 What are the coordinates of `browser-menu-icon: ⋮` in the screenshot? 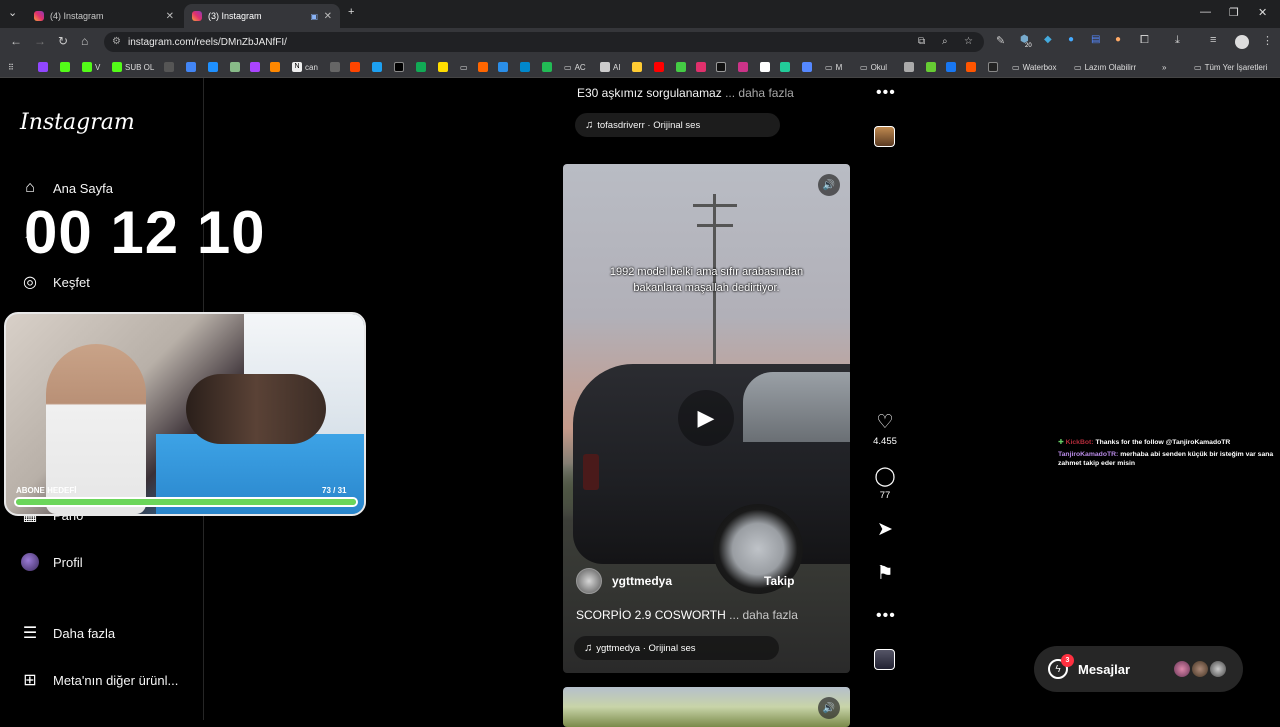 It's located at (1267, 40).